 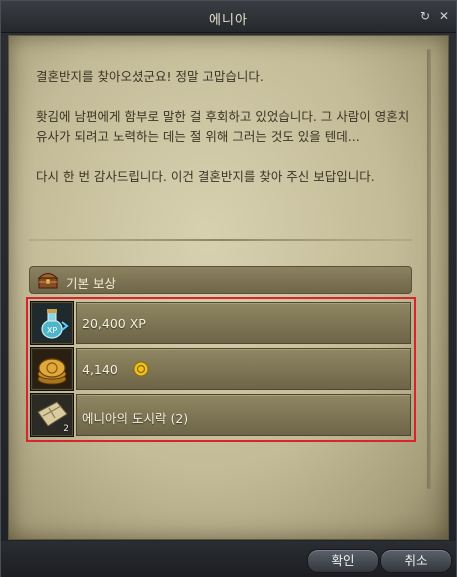 What do you see at coordinates (243, 323) in the screenshot?
I see `reward-bar: 20,400 XP` at bounding box center [243, 323].